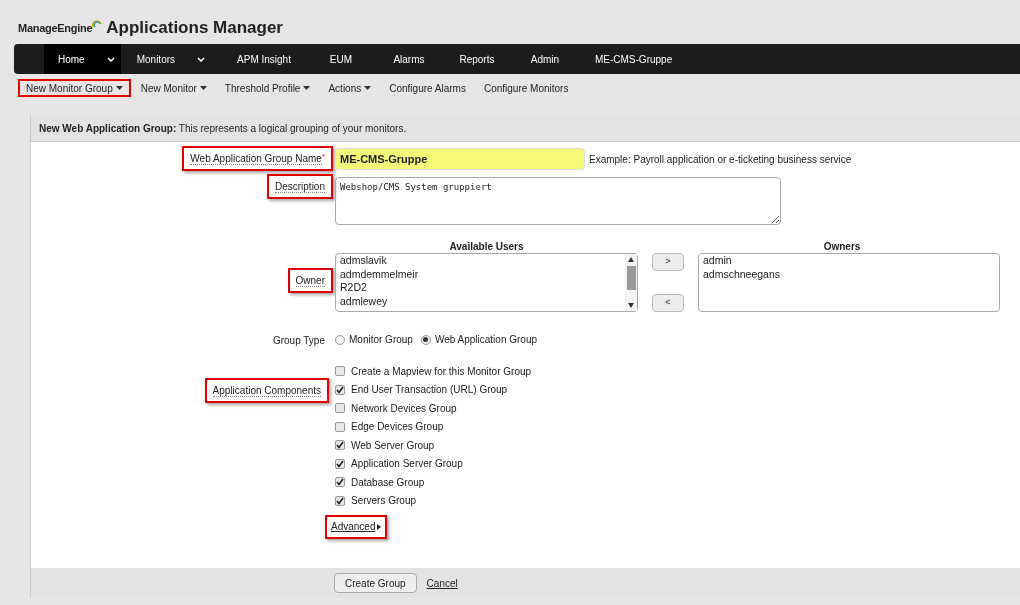  Describe the element at coordinates (480, 274) in the screenshot. I see `list-item: admdemmelmeir` at that location.